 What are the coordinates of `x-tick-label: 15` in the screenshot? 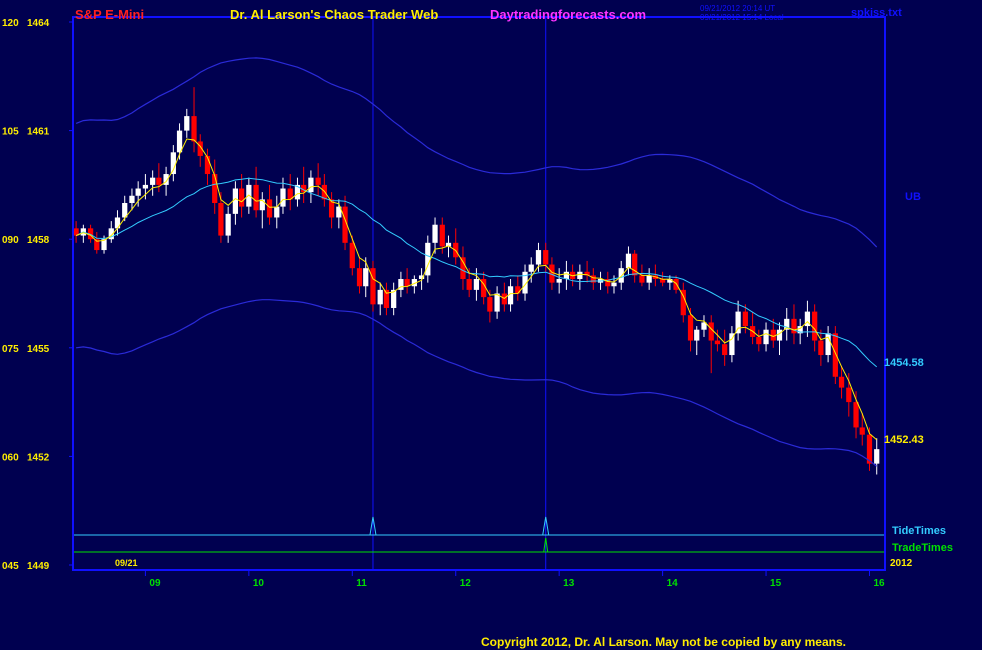 It's located at (776, 583).